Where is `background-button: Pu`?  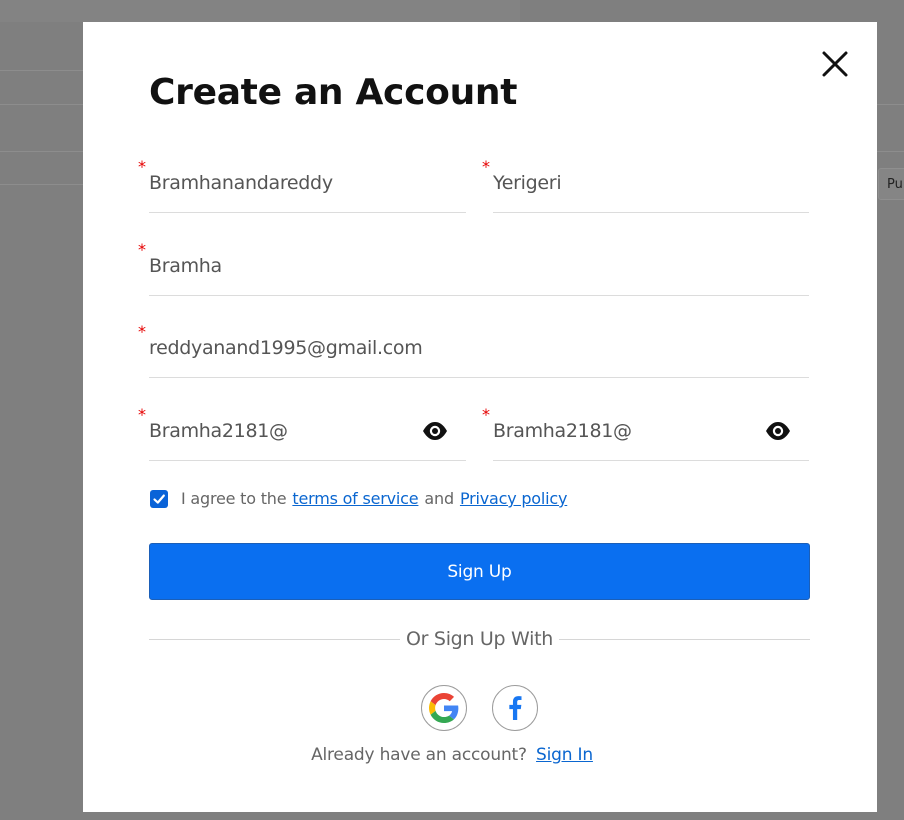
background-button: Pu is located at coordinates (891, 184).